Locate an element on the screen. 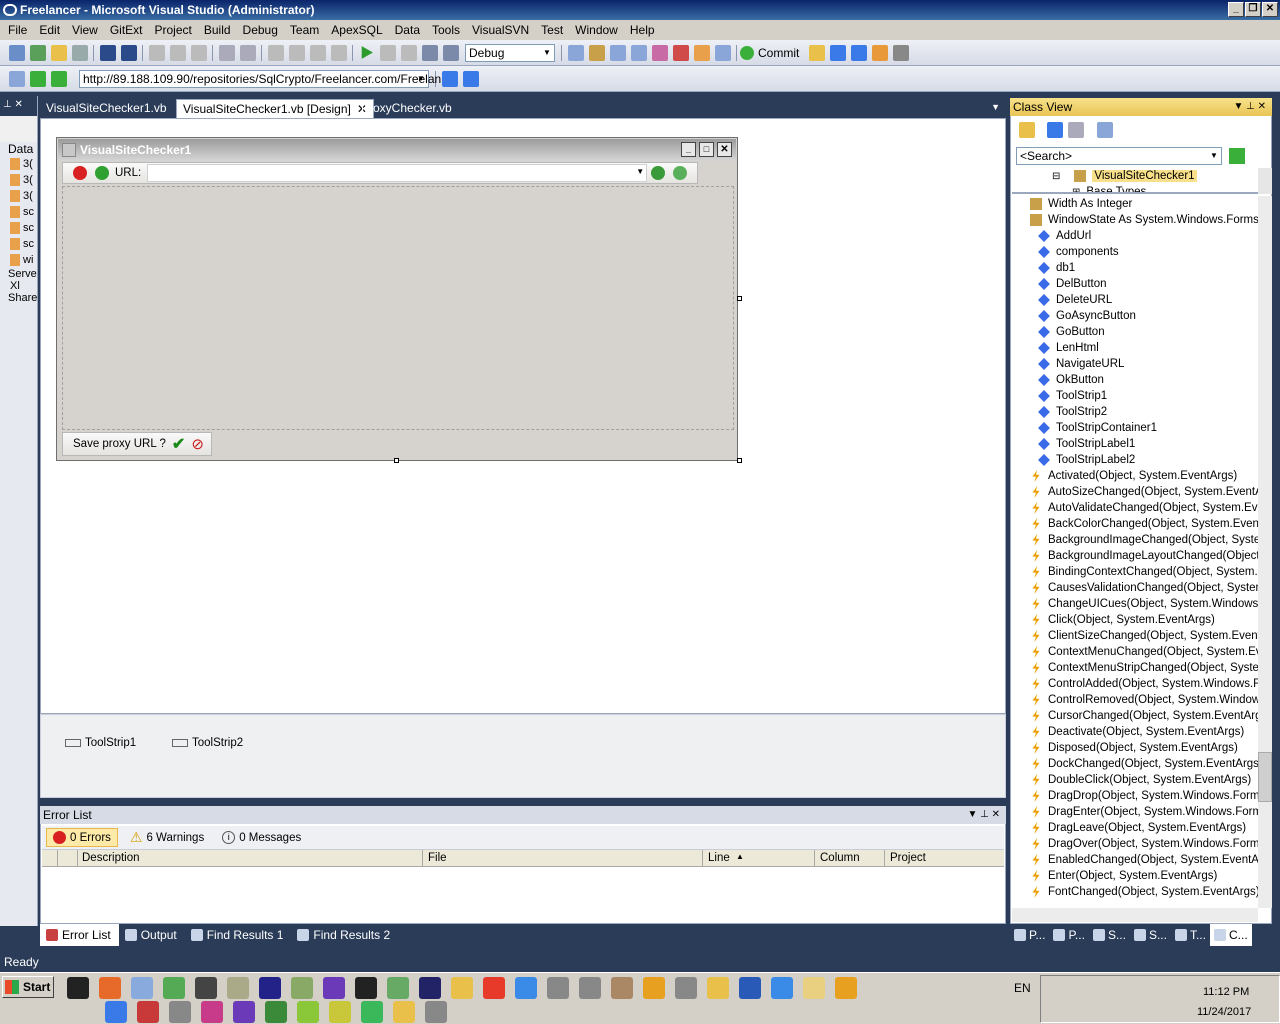 This screenshot has width=1280, height=1024. class-member-event: ChangeUICues(Object, System.Windows.F is located at coordinates (1143, 604).